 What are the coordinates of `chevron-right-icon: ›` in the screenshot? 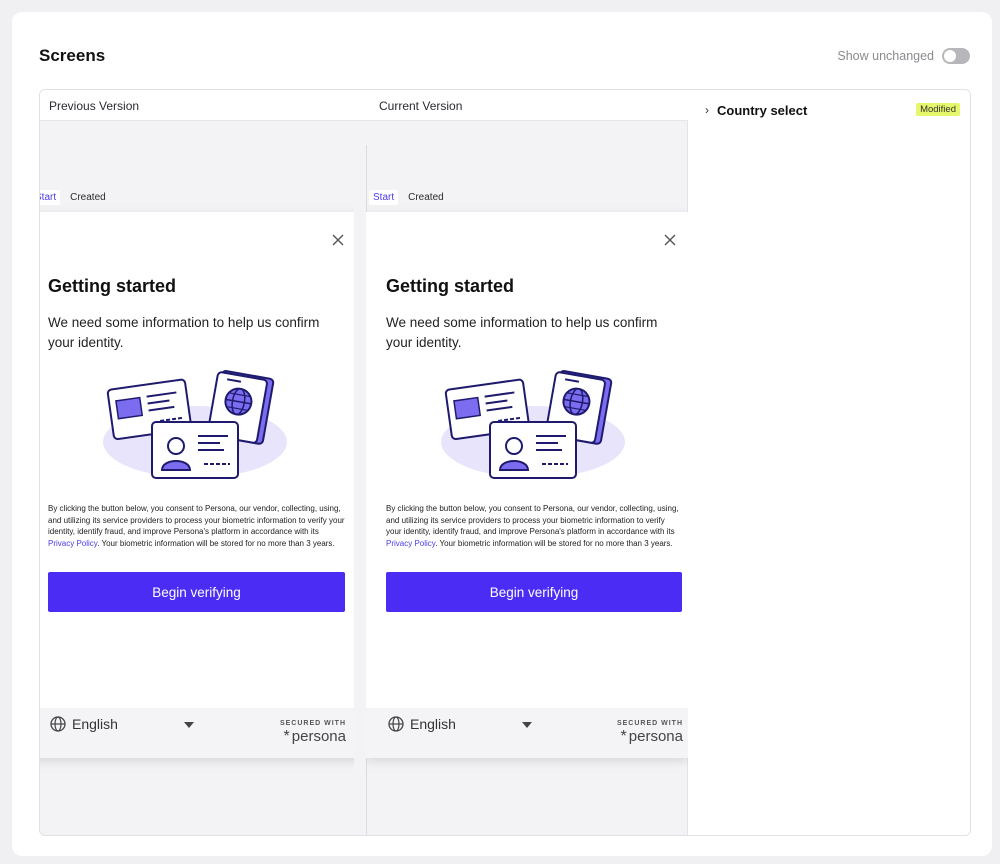 It's located at (707, 110).